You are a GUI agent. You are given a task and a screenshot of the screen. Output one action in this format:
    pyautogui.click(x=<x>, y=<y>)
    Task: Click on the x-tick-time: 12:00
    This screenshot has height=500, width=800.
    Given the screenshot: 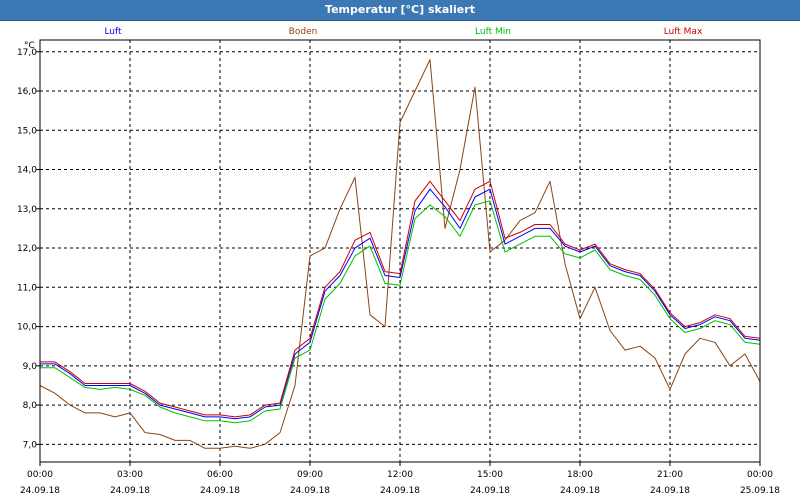 What is the action you would take?
    pyautogui.click(x=400, y=475)
    